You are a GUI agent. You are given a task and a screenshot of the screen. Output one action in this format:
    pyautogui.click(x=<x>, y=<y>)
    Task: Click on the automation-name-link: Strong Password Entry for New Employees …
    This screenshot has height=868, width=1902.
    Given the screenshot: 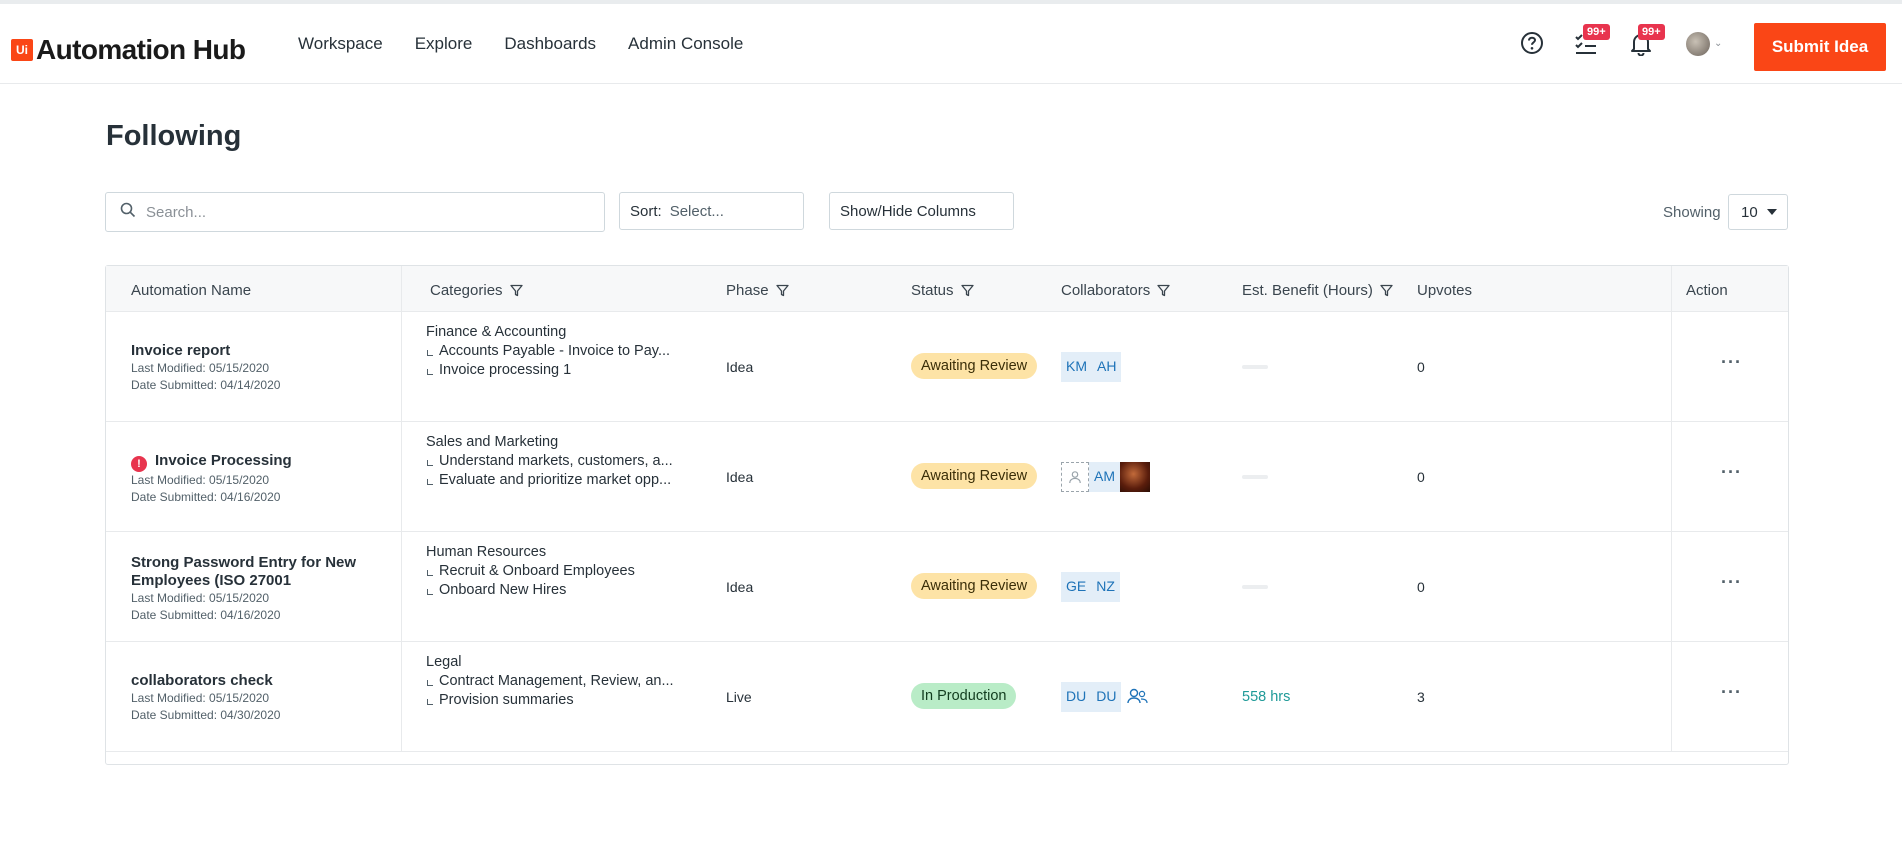 What is the action you would take?
    pyautogui.click(x=251, y=572)
    